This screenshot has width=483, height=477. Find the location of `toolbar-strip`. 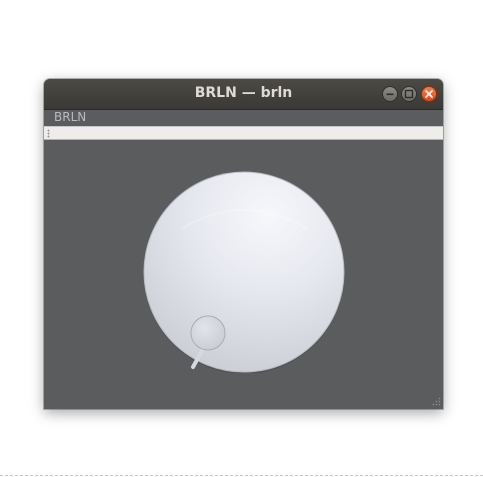

toolbar-strip is located at coordinates (243, 133).